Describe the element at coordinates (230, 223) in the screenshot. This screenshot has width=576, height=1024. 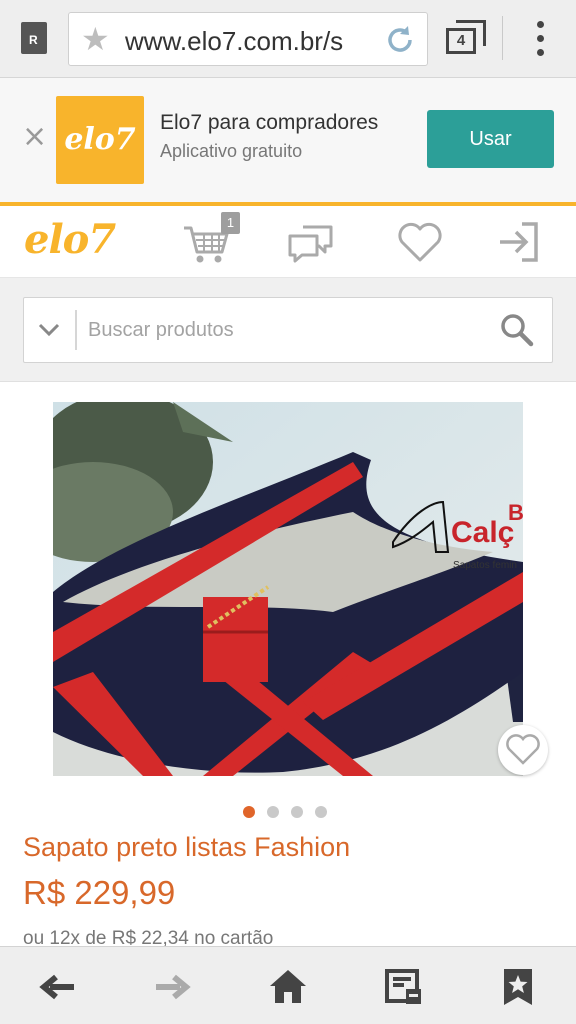
I see `cart-count-badge: 1` at that location.